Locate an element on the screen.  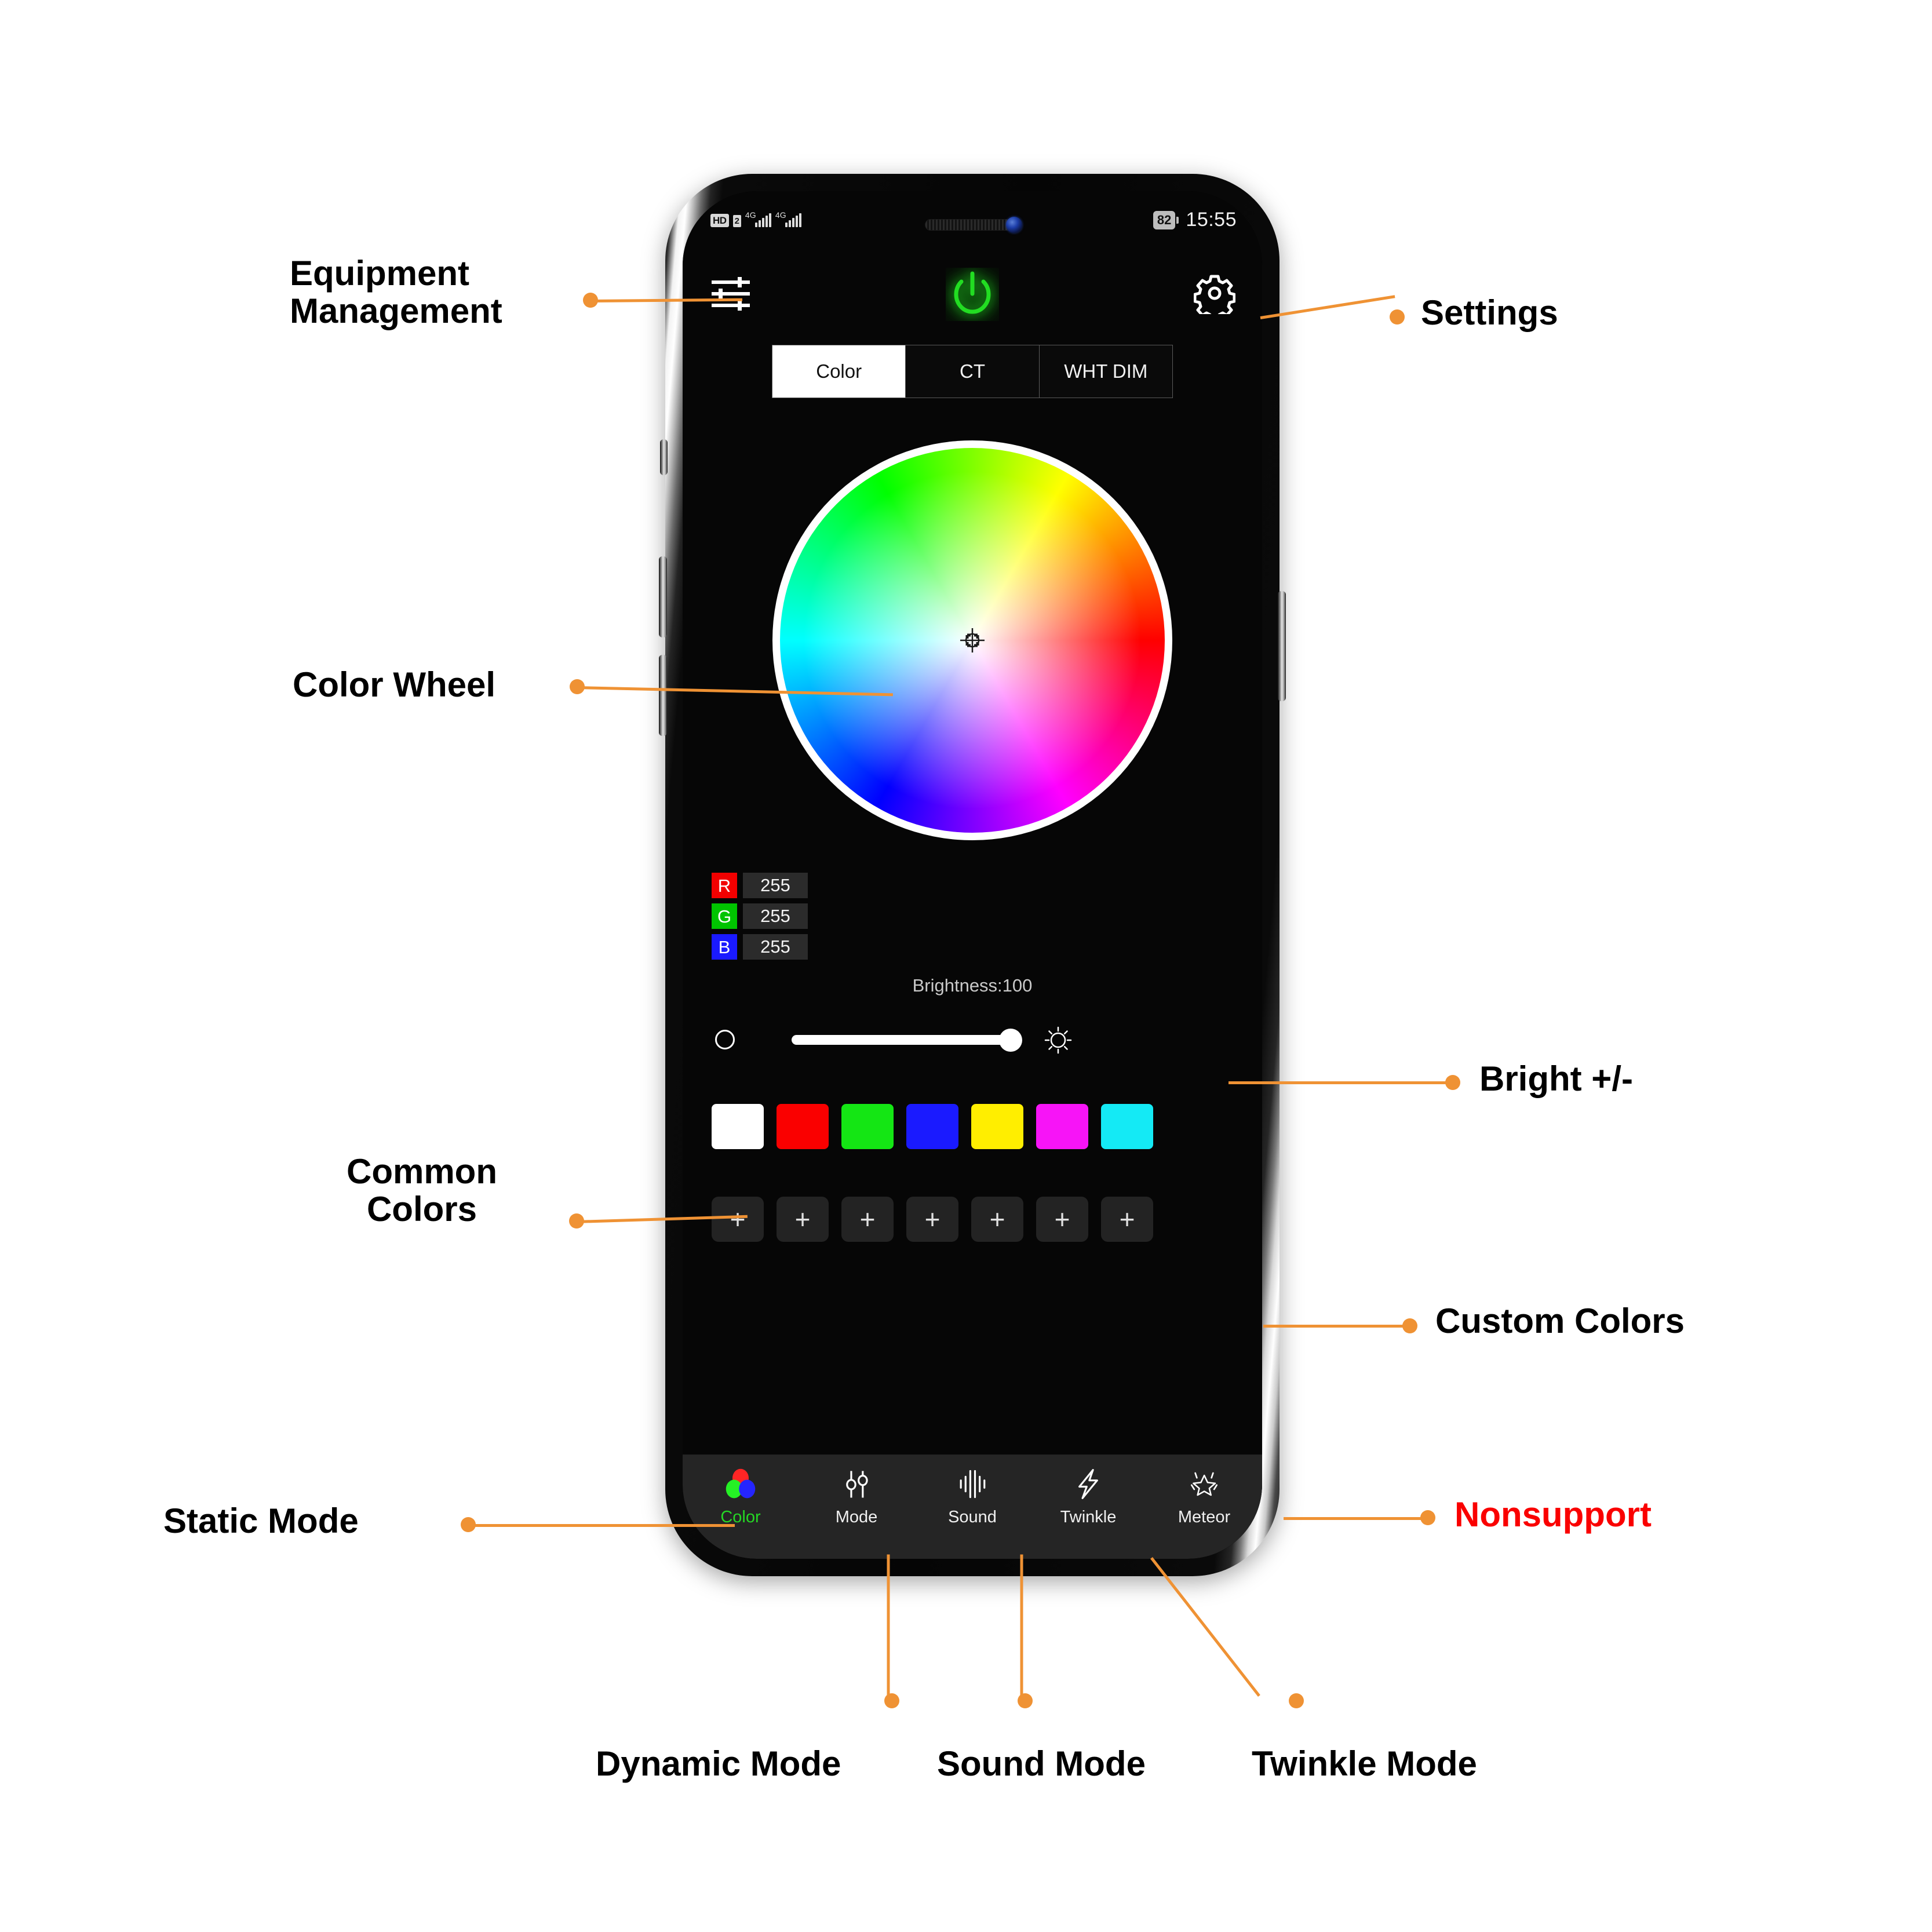
signal-bars-1-icon: 4G is located at coordinates (758, 218).